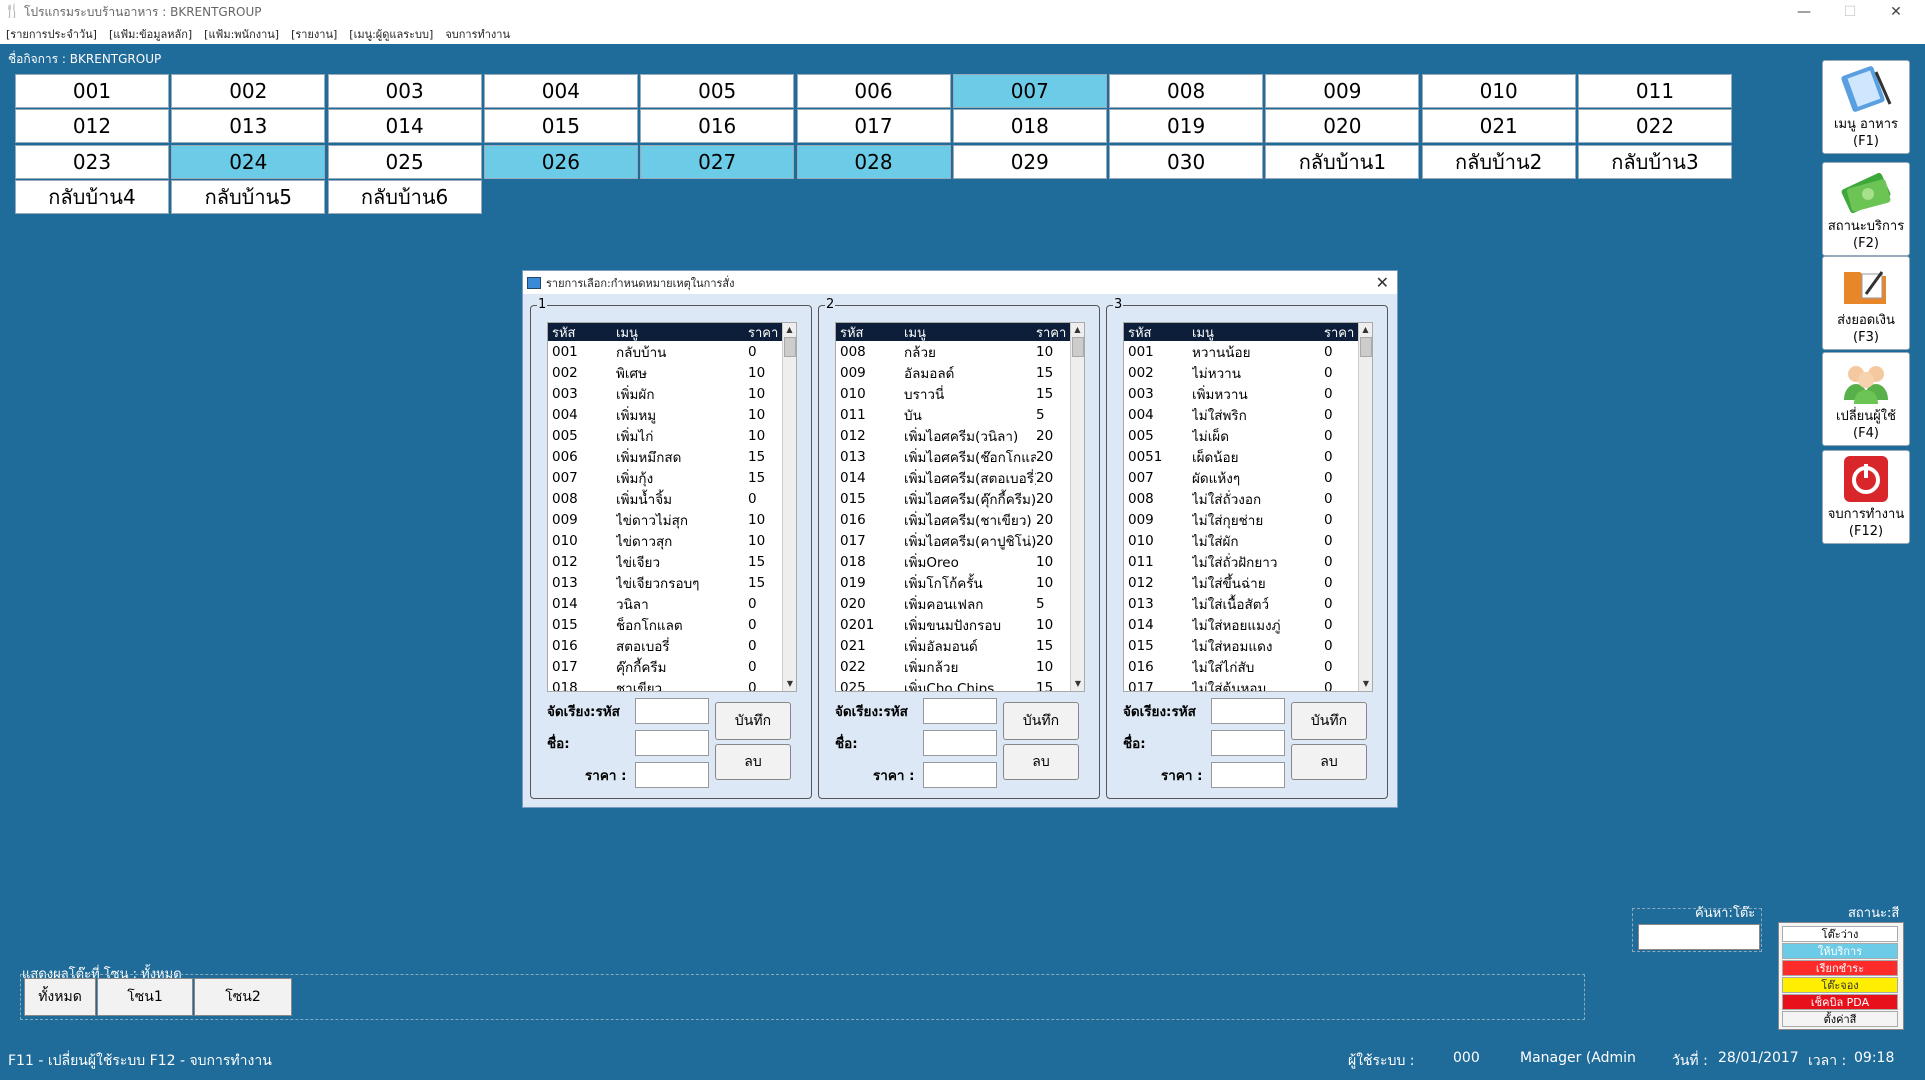 The image size is (1925, 1080). What do you see at coordinates (92, 126) in the screenshot?
I see `table-button: 012` at bounding box center [92, 126].